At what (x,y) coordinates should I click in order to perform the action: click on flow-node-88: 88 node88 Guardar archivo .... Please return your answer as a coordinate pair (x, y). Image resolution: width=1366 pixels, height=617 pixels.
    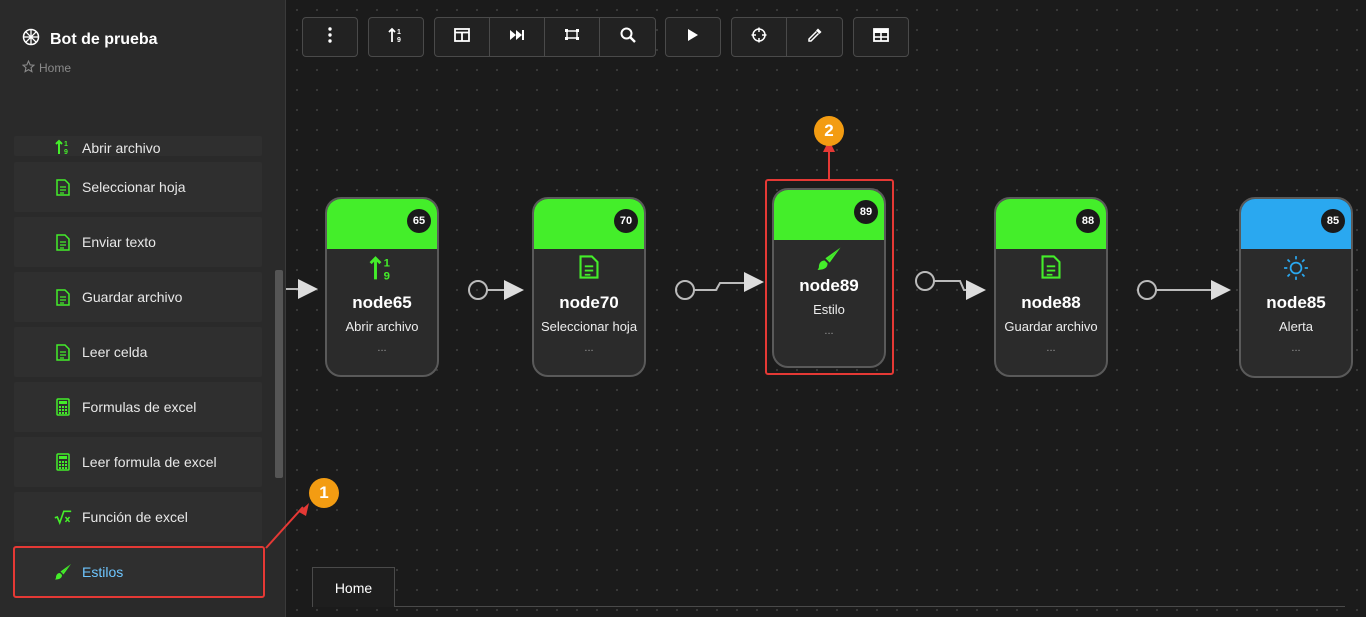
    Looking at the image, I should click on (1051, 287).